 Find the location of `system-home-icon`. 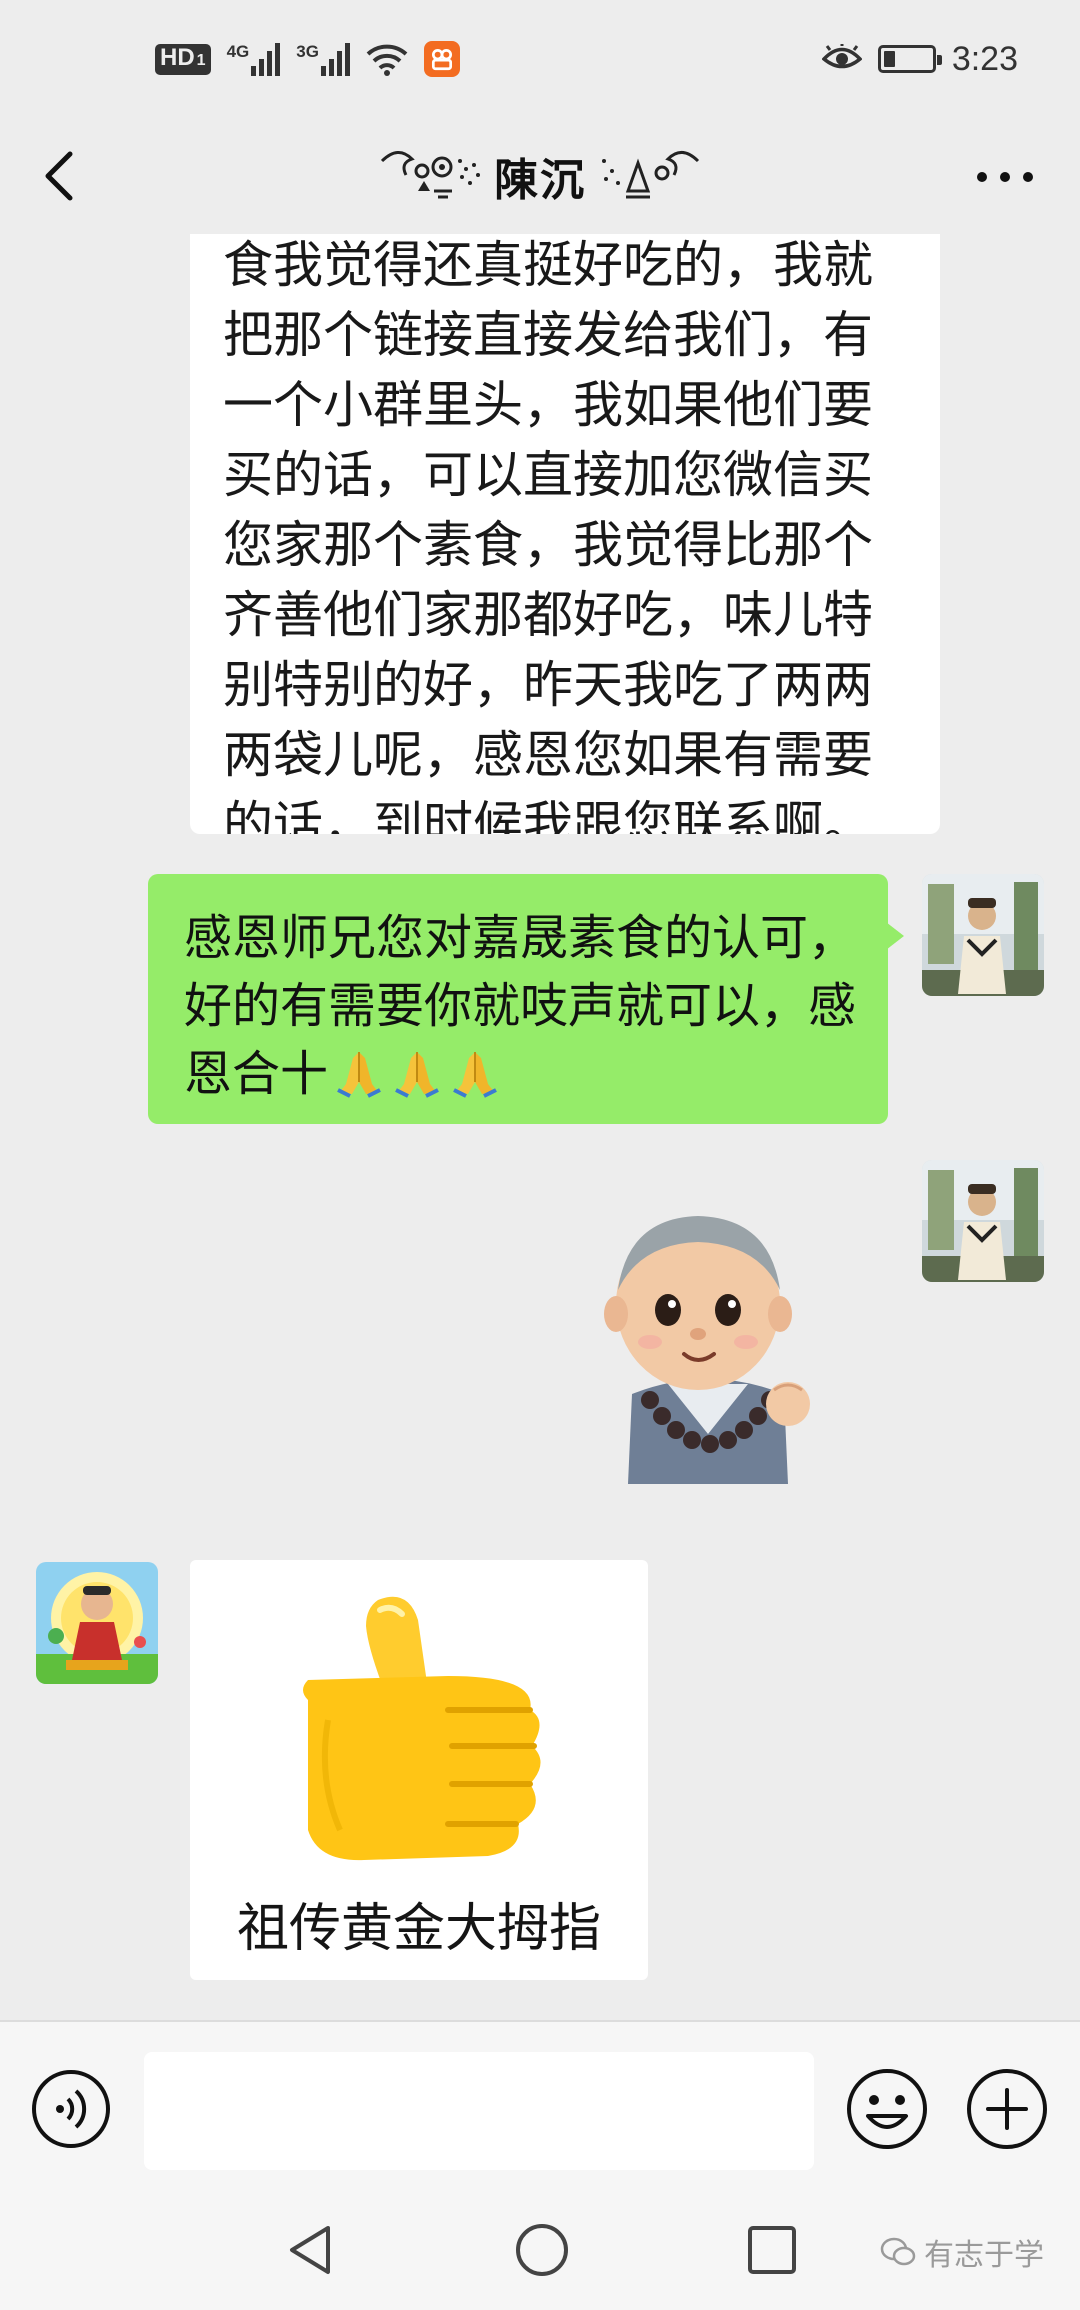

system-home-icon is located at coordinates (542, 2250).